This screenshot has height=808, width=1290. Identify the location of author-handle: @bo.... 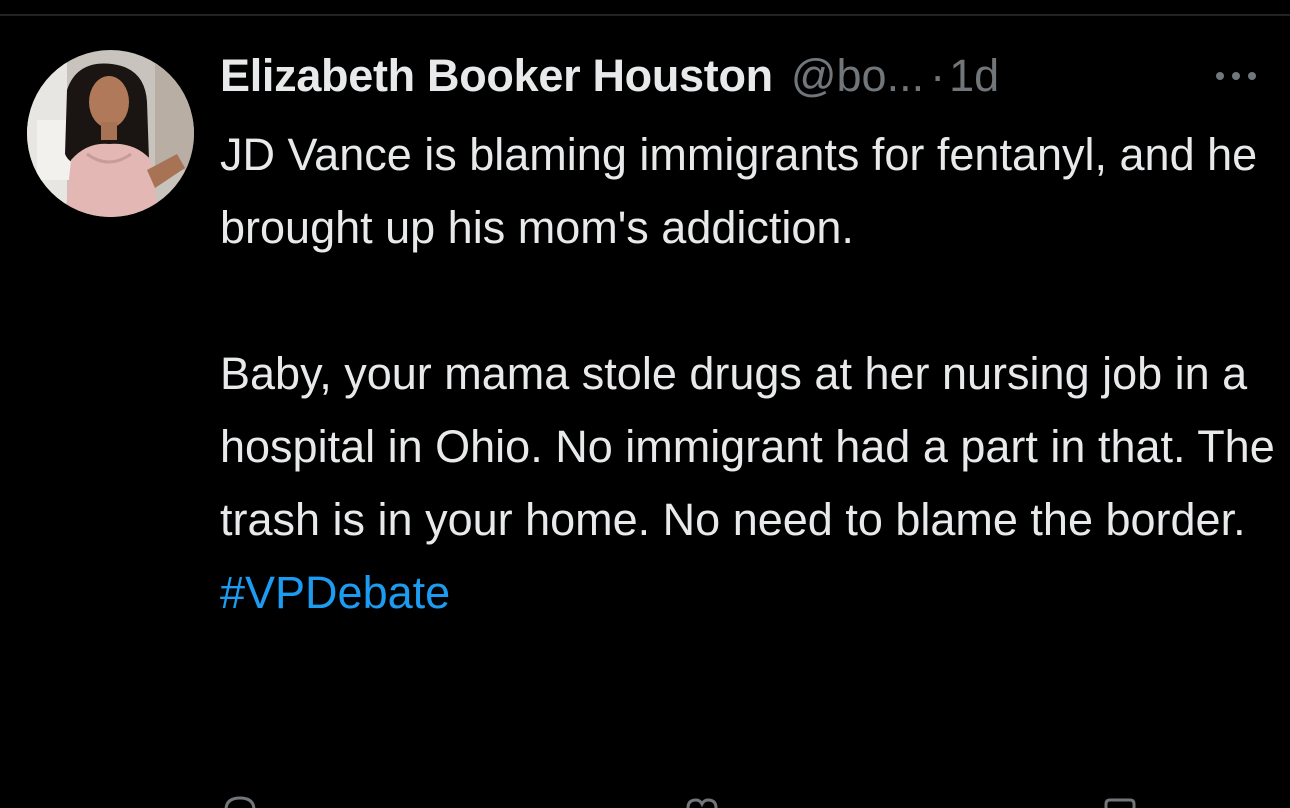
(857, 76).